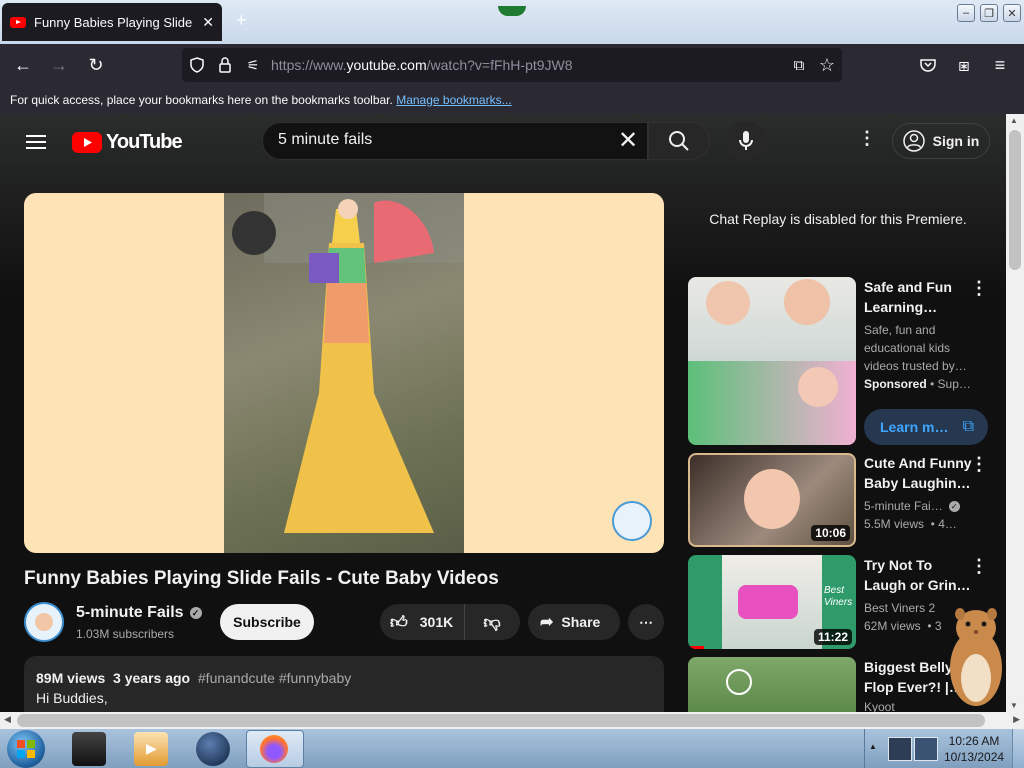  I want to click on rec-3-thumbnail: Best Viners 11:22, so click(772, 602).